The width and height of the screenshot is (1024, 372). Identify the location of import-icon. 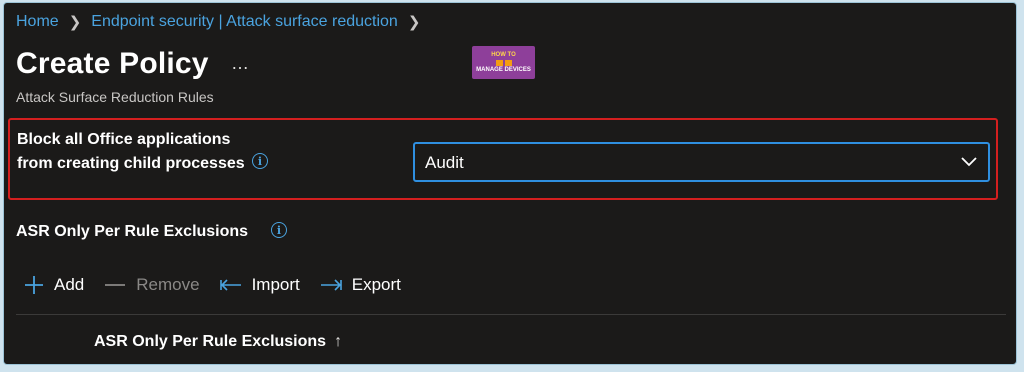
(230, 285).